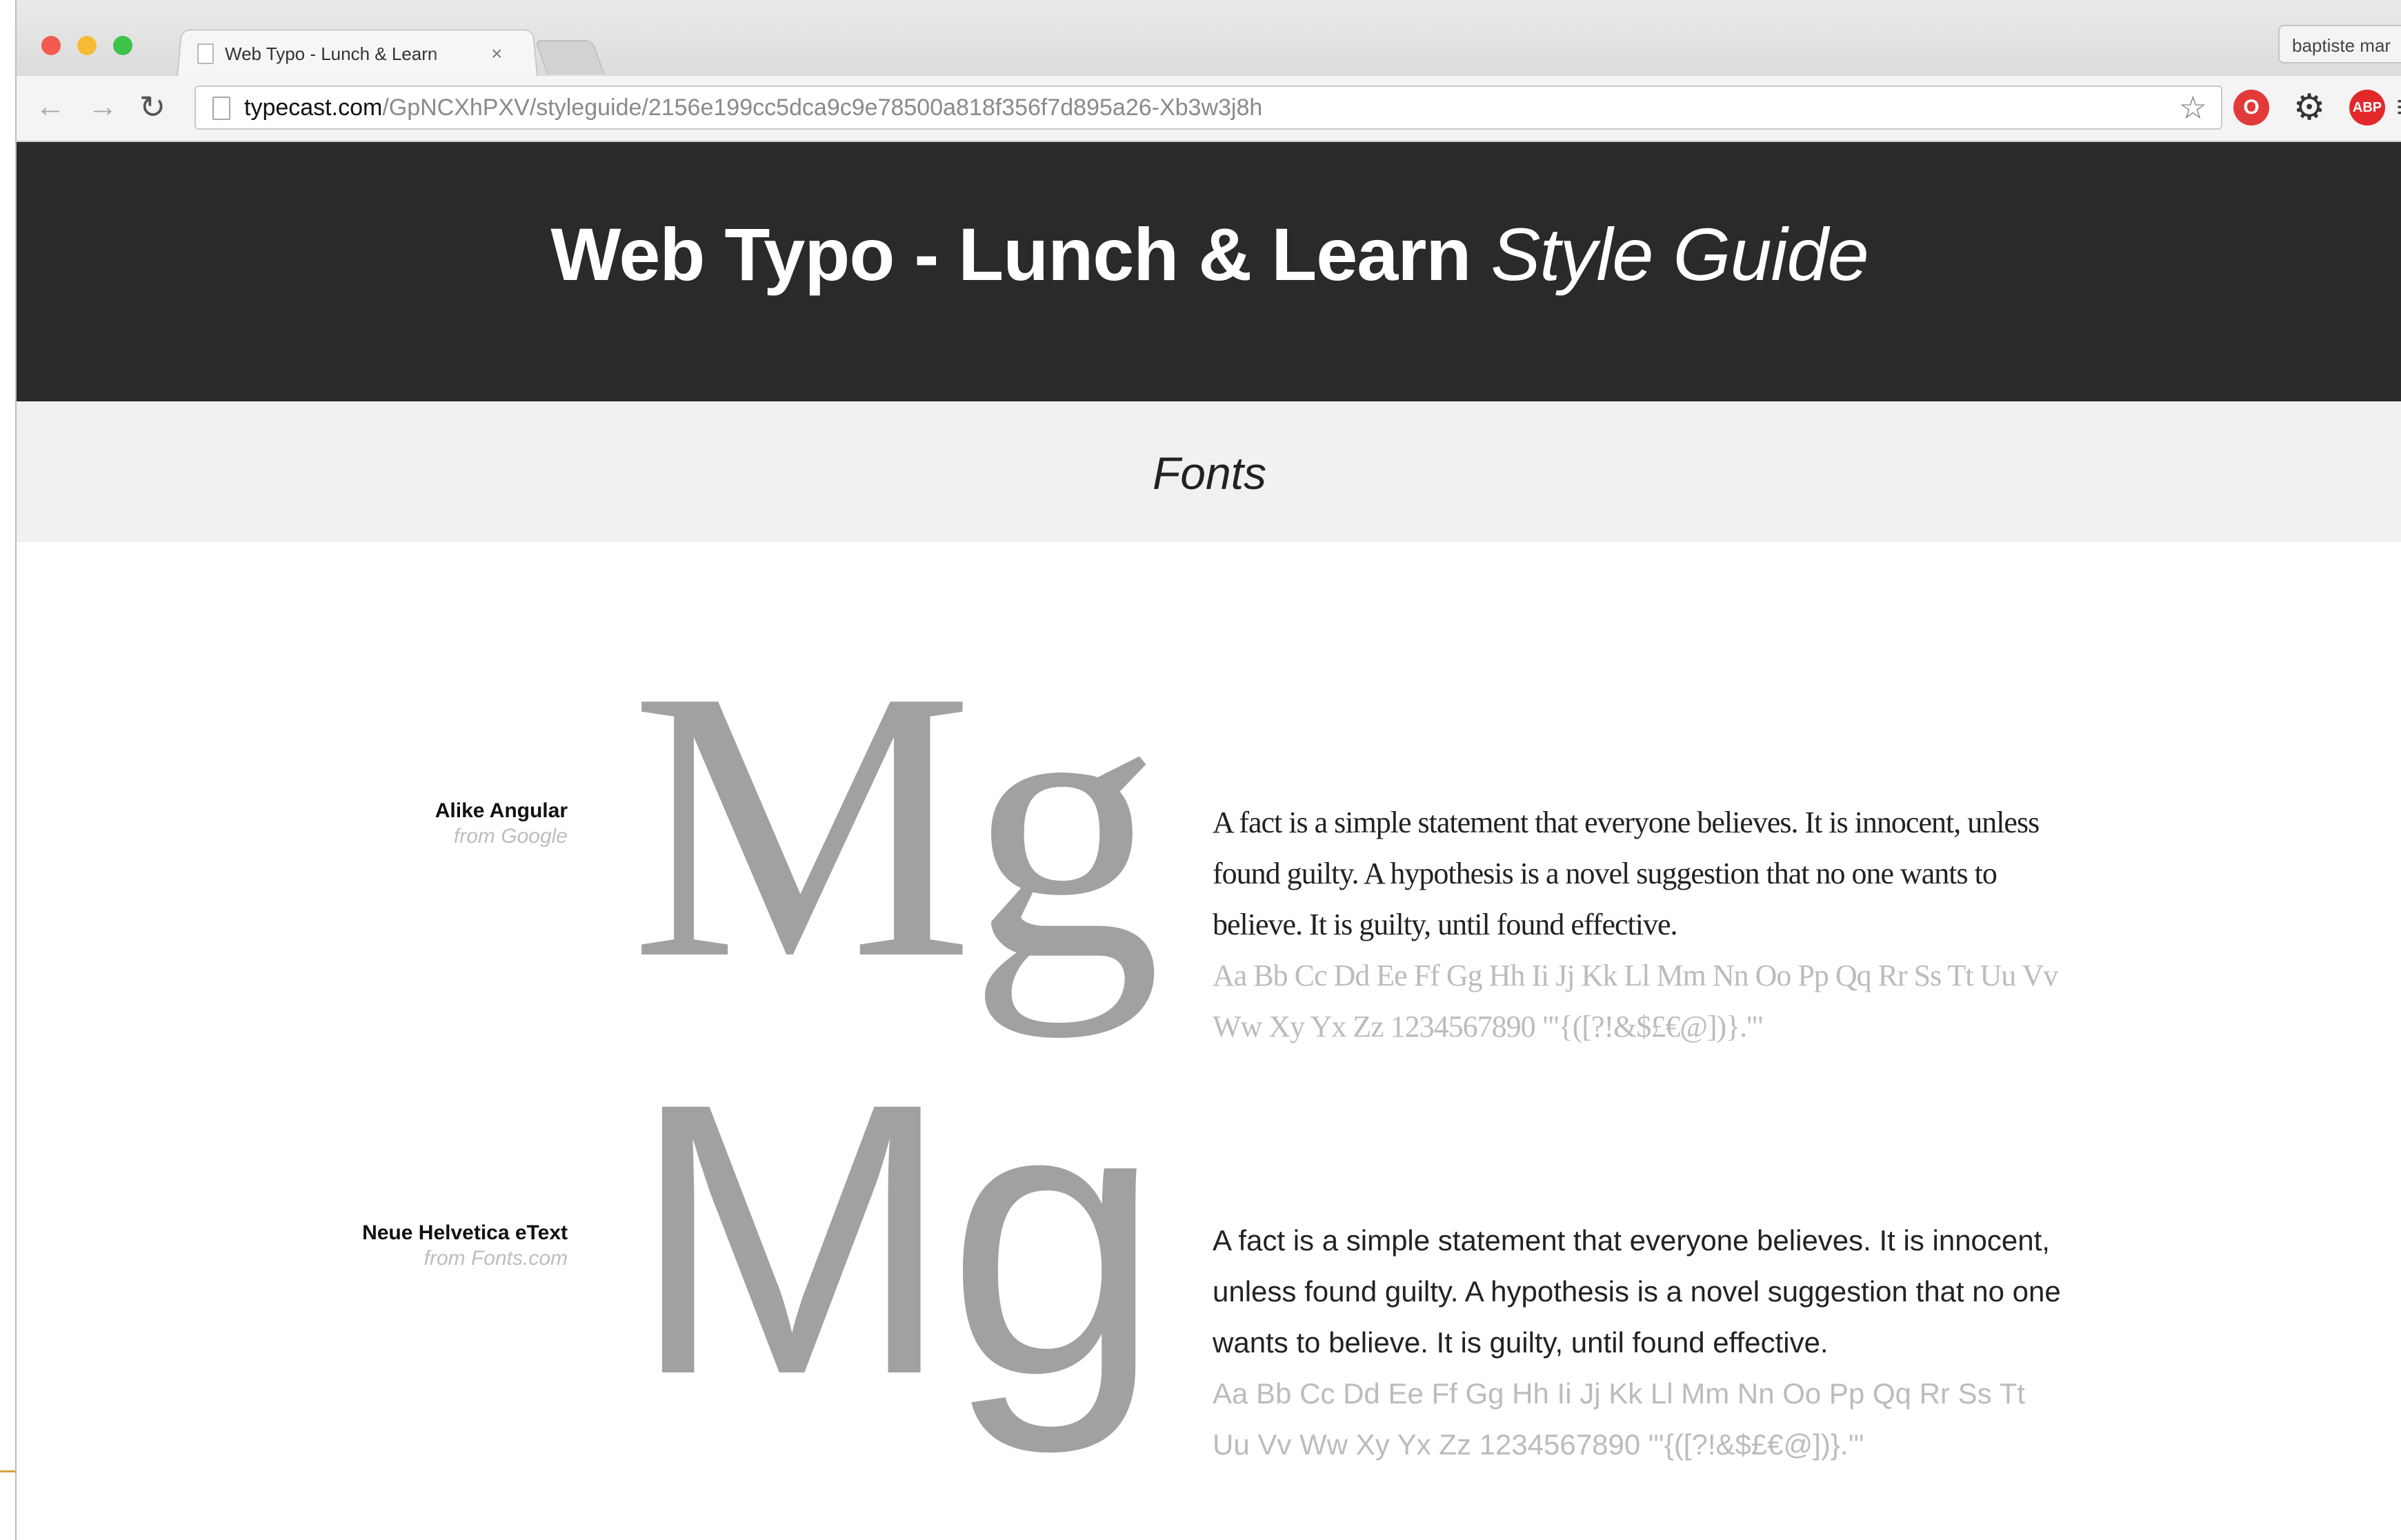  Describe the element at coordinates (221, 108) in the screenshot. I see `page-info-icon` at that location.